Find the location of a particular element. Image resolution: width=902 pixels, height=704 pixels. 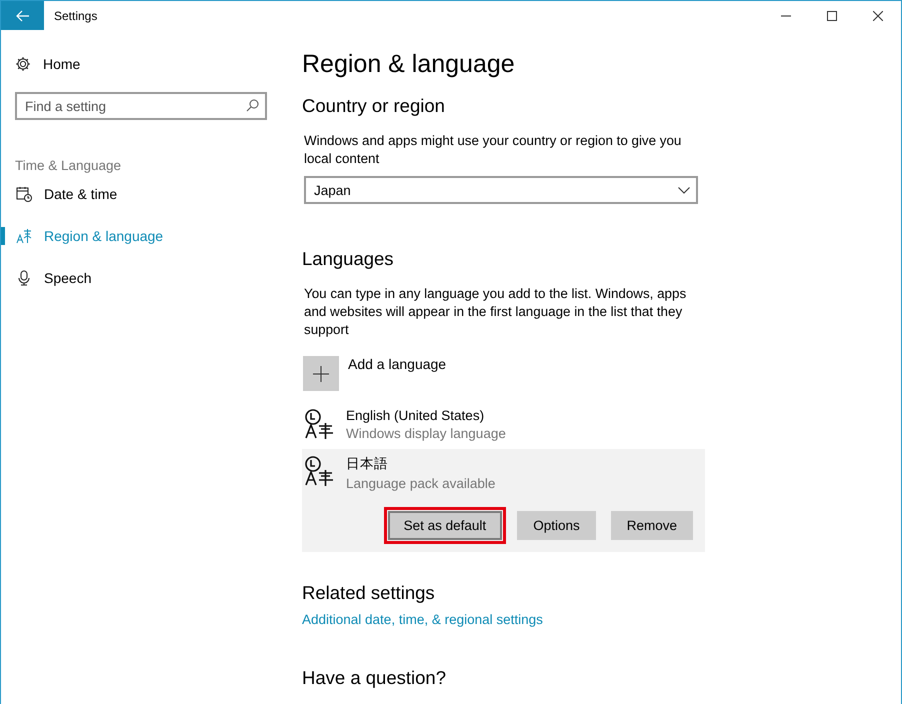

calendar-clock-icon is located at coordinates (24, 194).